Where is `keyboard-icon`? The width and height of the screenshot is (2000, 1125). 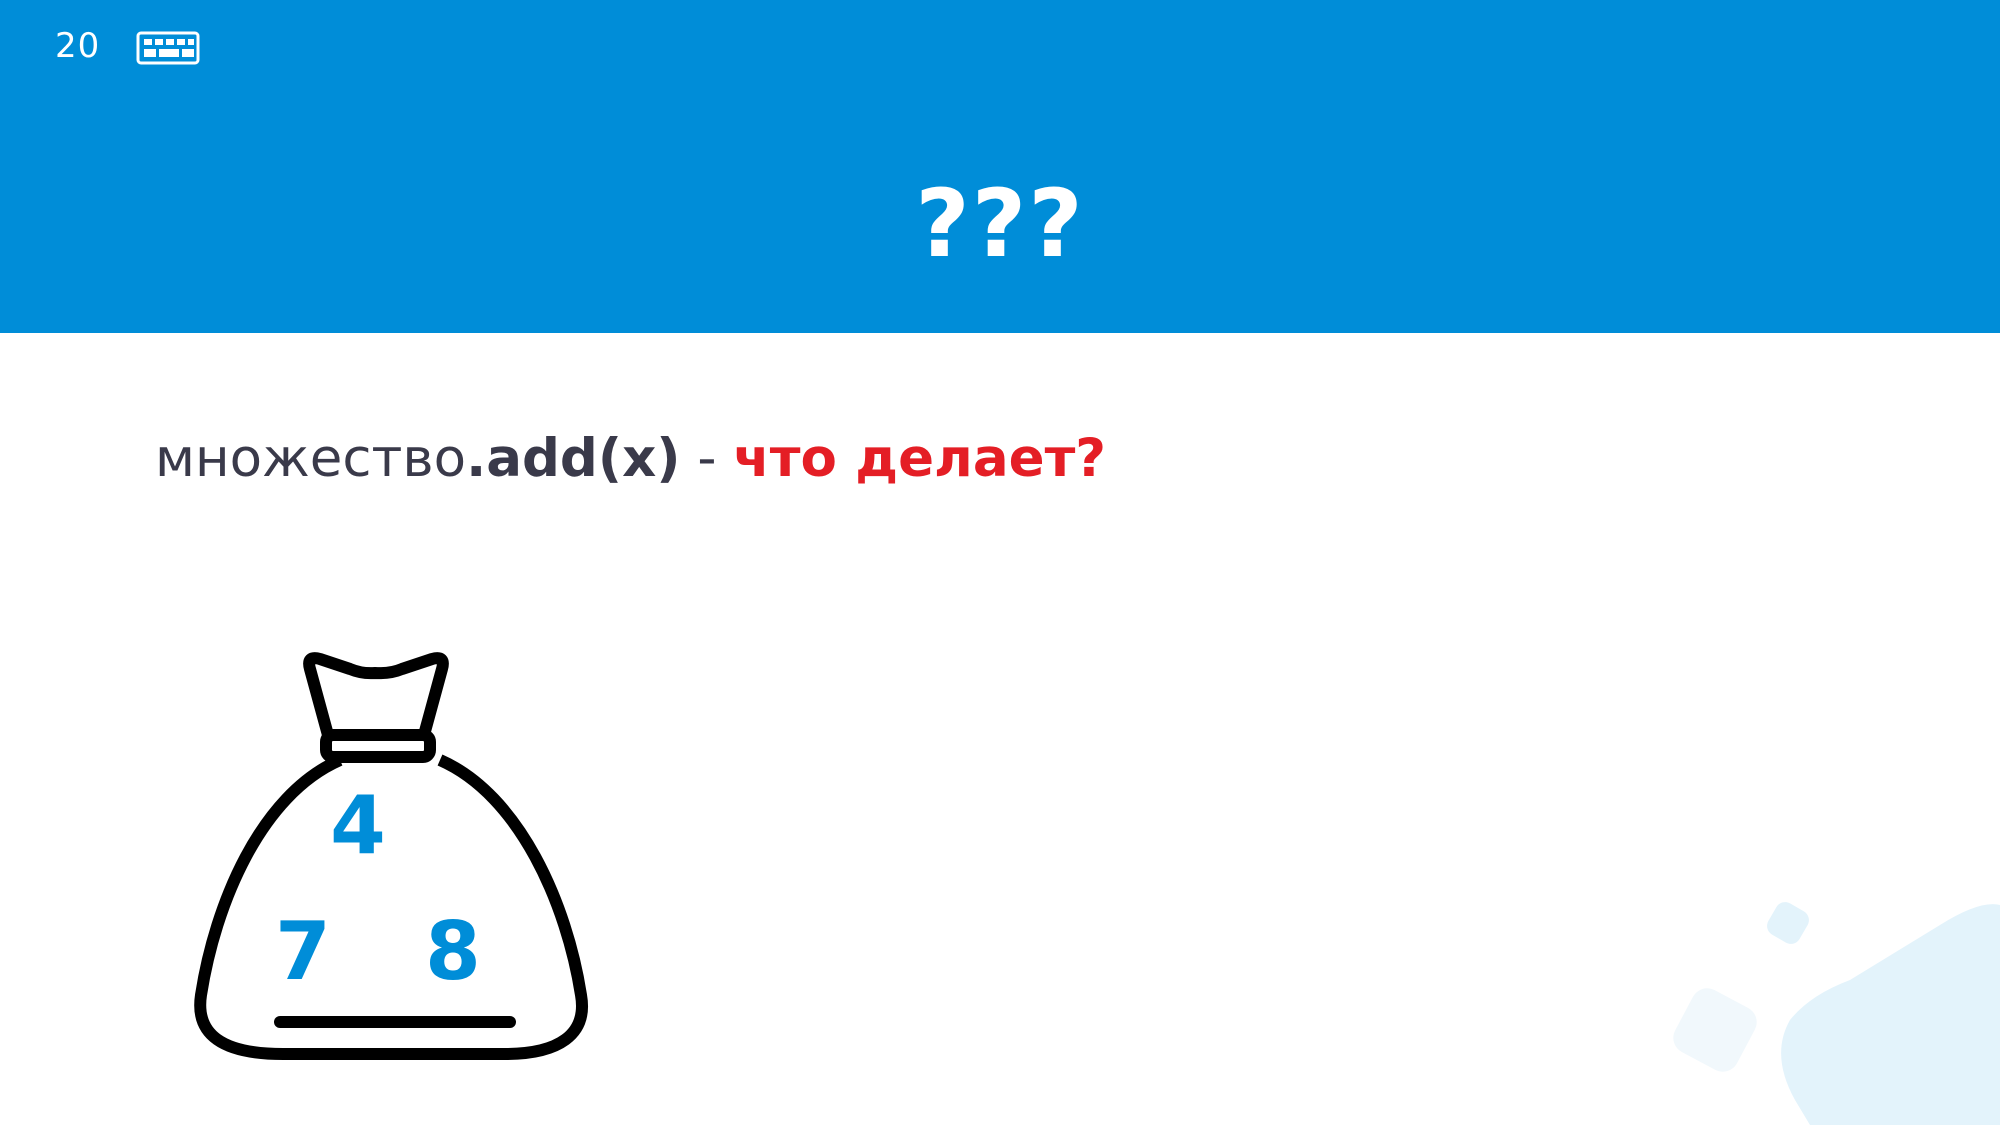
keyboard-icon is located at coordinates (168, 48).